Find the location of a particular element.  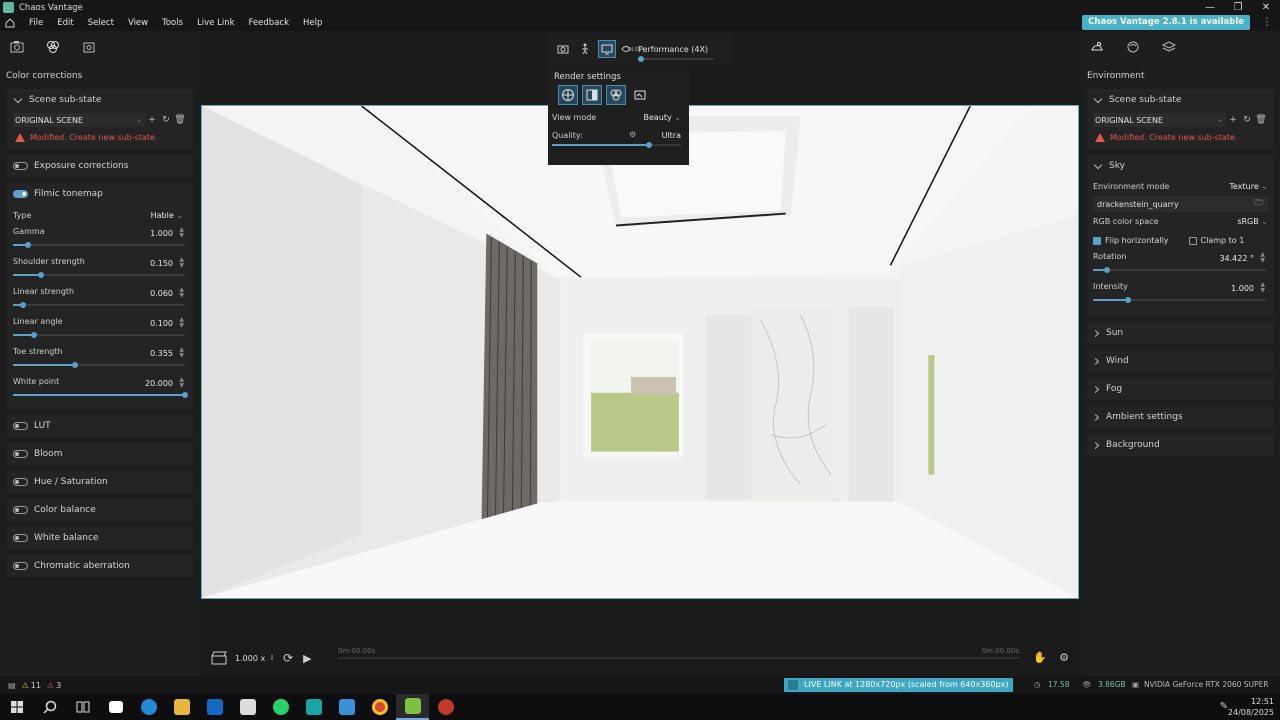

scene-substate-header: Scene sub-state is located at coordinates (100, 100).